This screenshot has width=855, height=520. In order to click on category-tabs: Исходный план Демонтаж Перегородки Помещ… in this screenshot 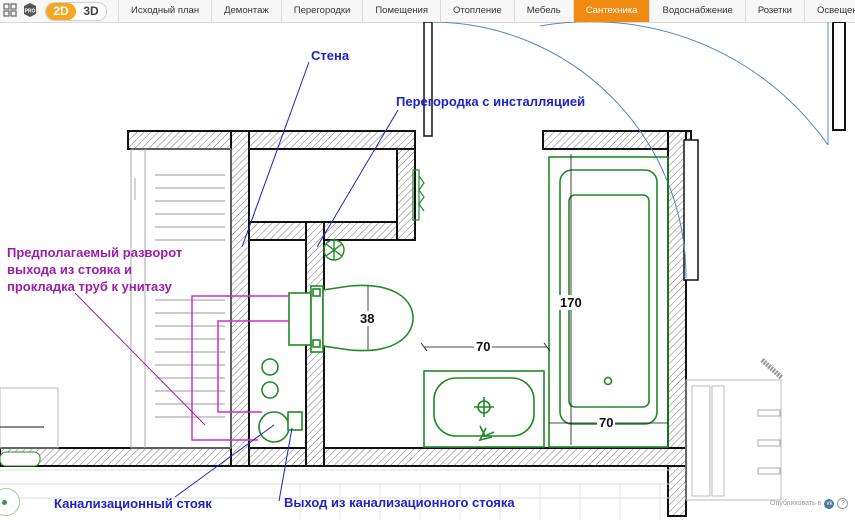, I will do `click(486, 11)`.